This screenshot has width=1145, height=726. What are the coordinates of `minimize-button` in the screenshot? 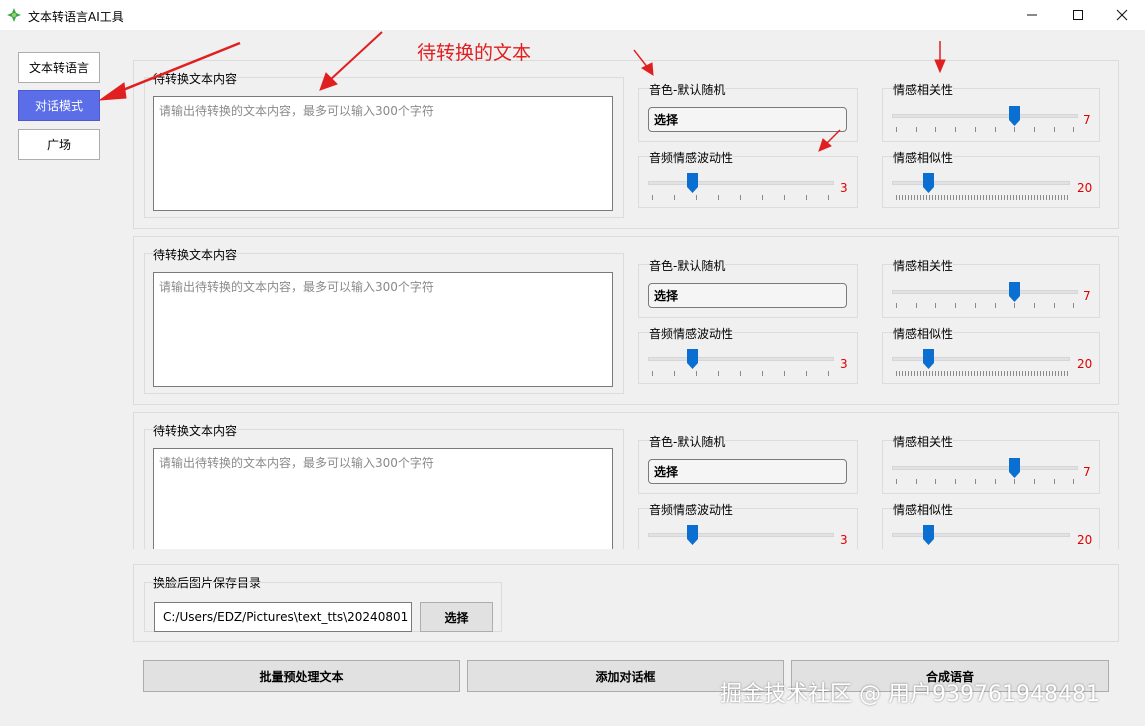 It's located at (1032, 15).